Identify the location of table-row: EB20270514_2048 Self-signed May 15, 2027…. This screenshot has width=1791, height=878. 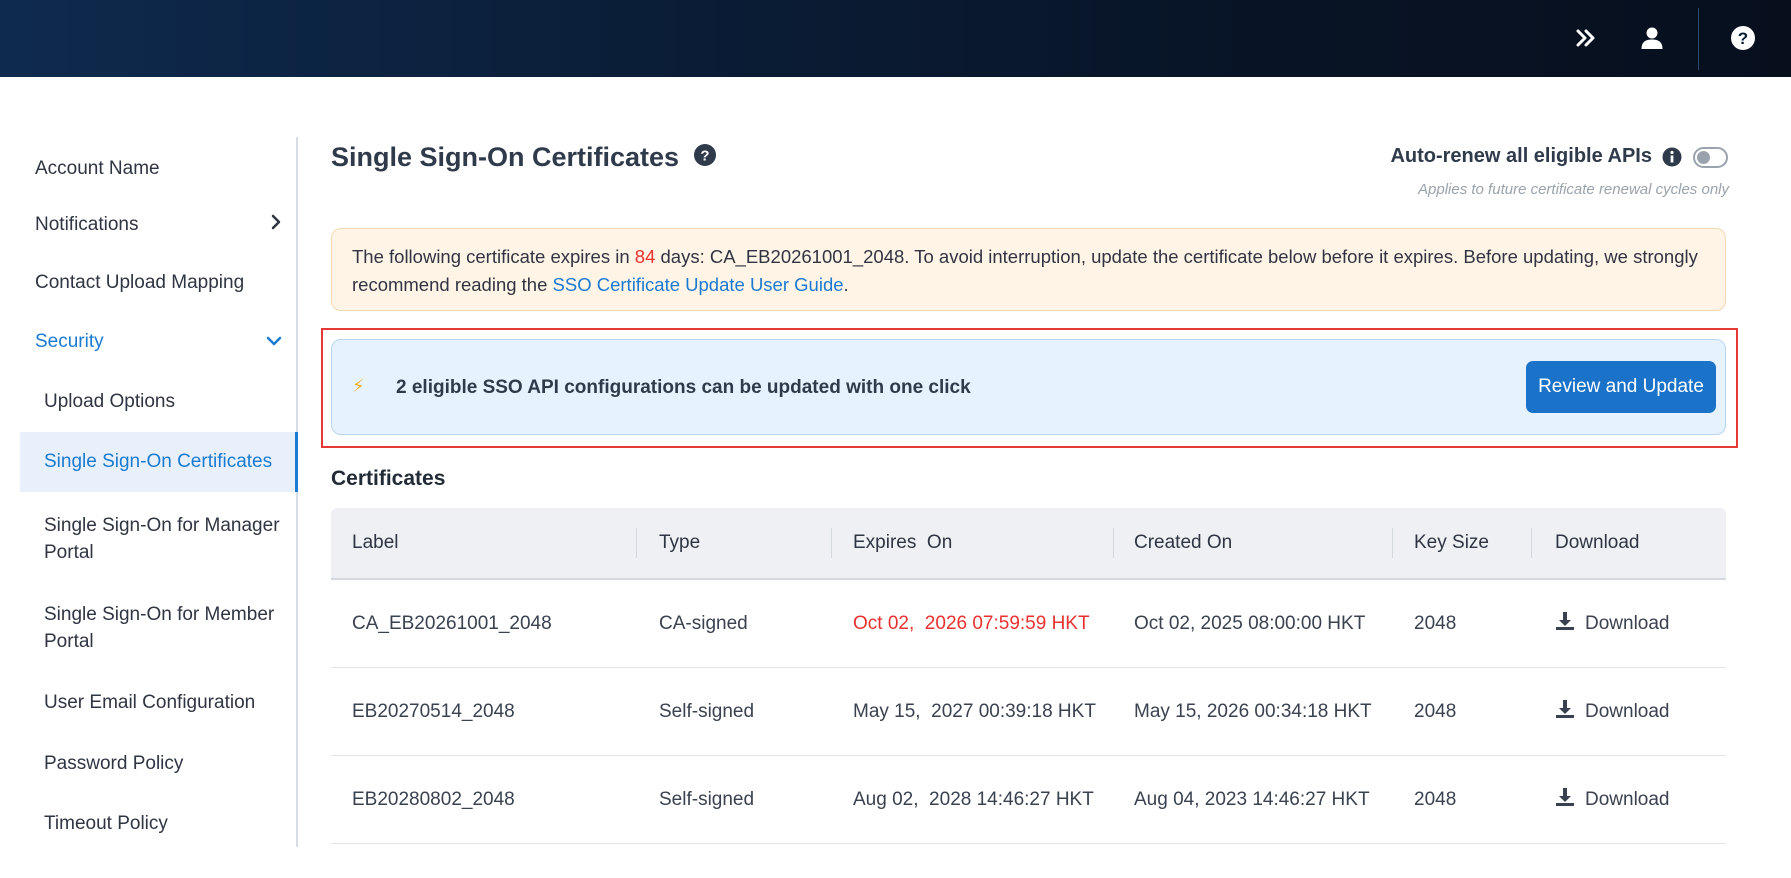
(1028, 712).